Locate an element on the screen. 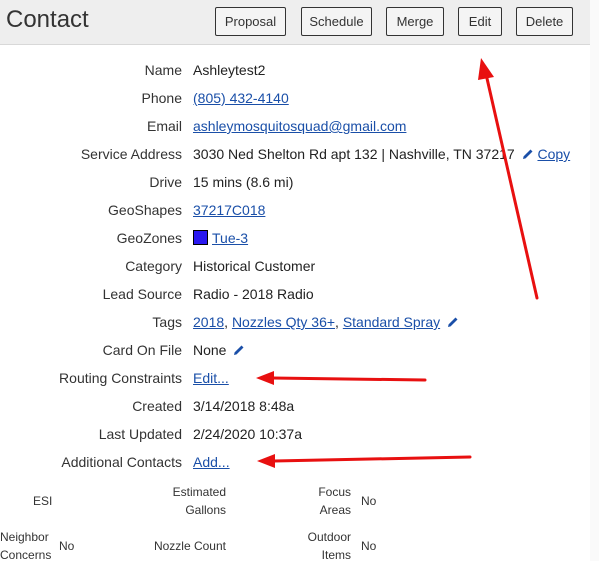  field-email: Email ashleymosquitosquad@gmail.com is located at coordinates (295, 127).